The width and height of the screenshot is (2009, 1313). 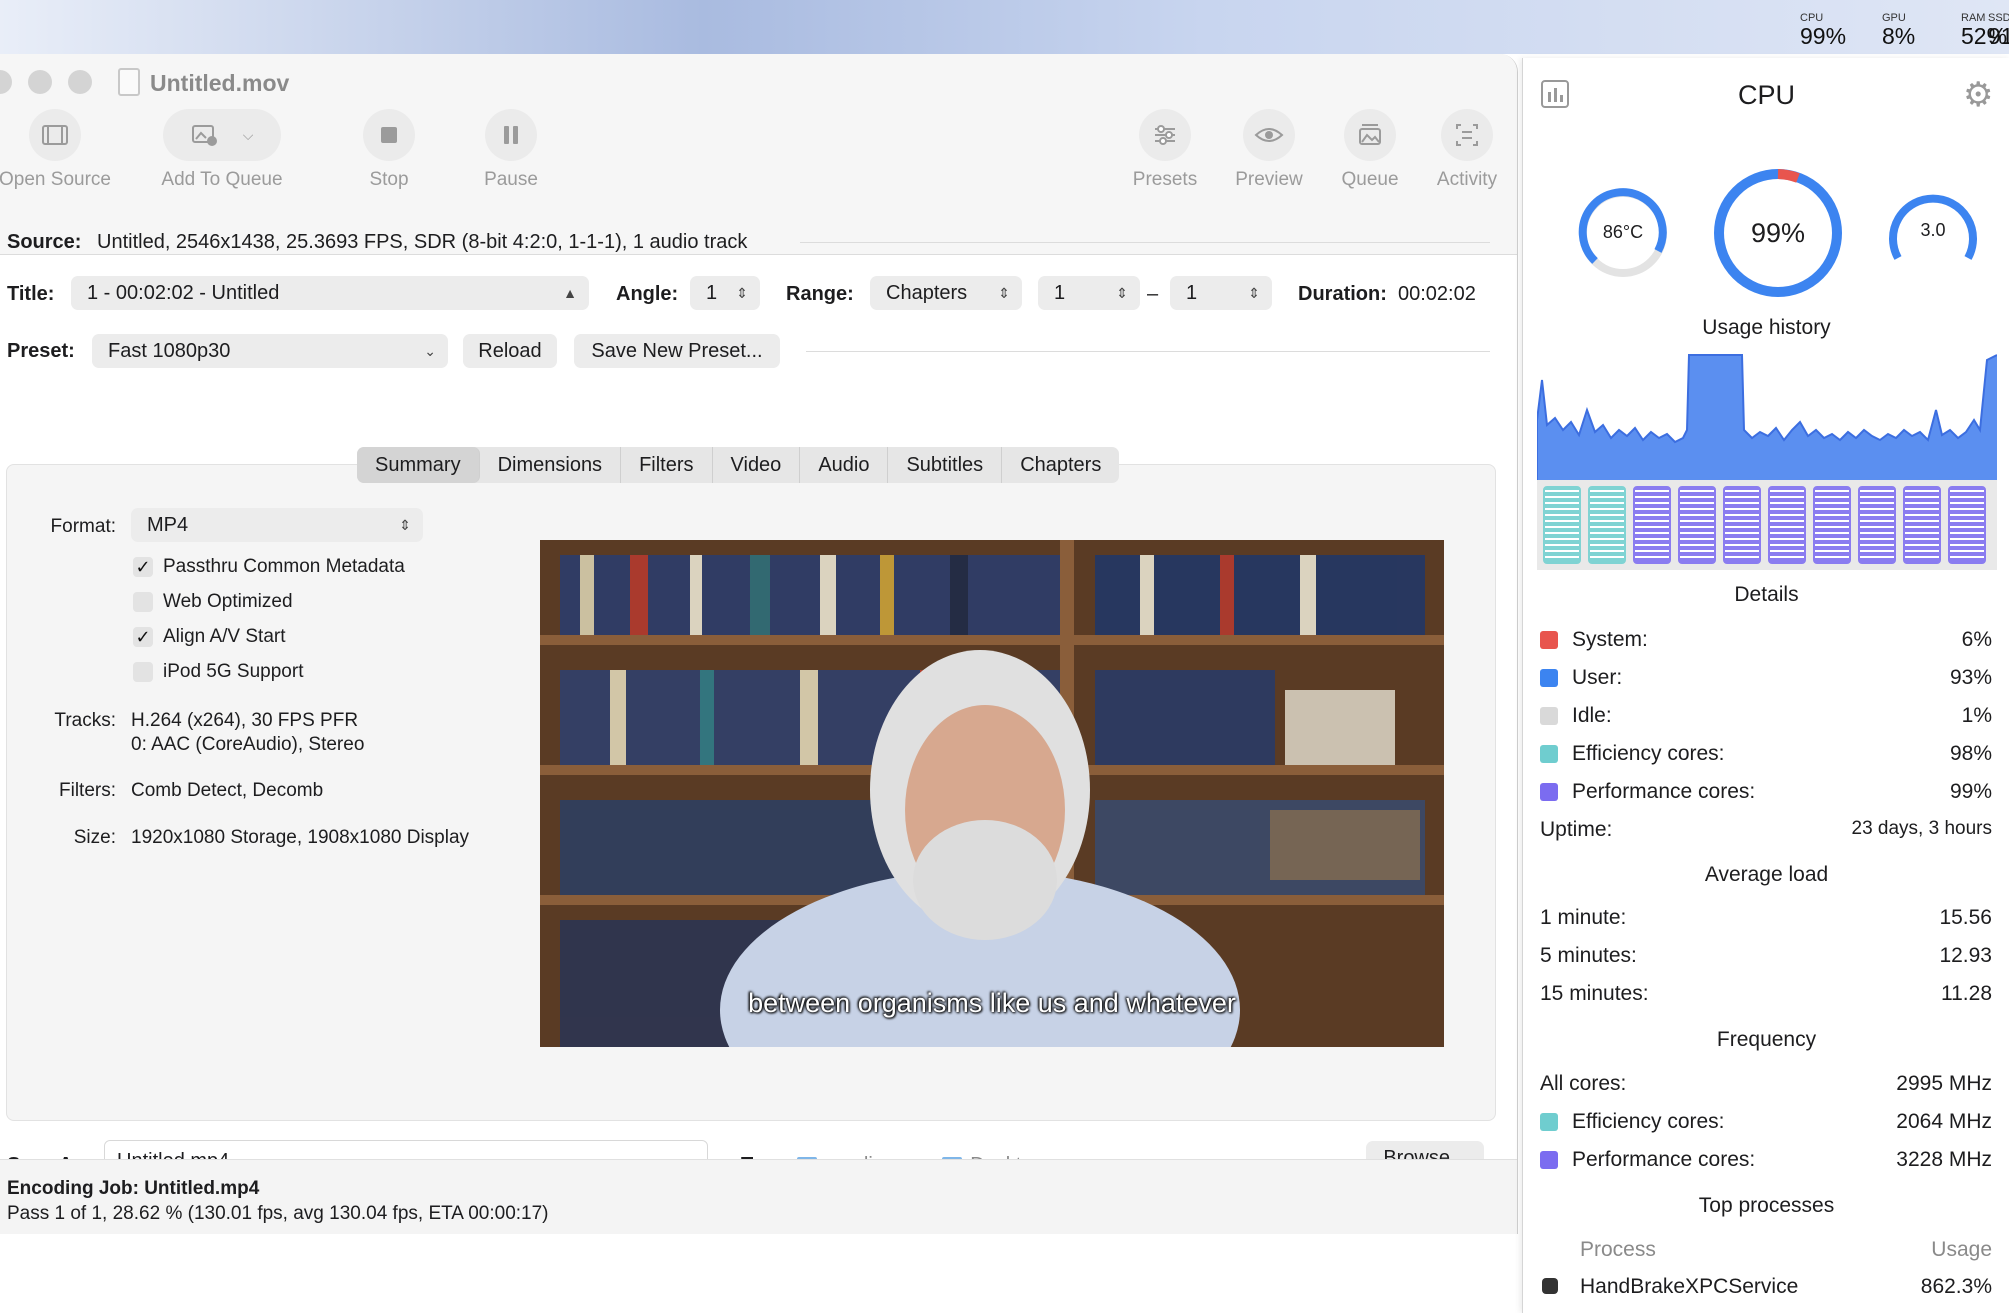 What do you see at coordinates (228, 601) in the screenshot?
I see `web-optimized-label: Web Optimized` at bounding box center [228, 601].